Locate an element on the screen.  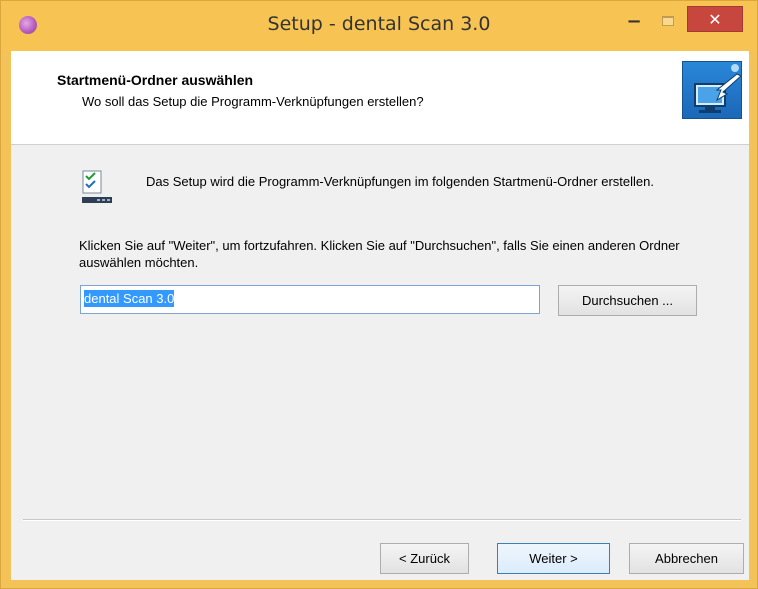
minimize-button: − is located at coordinates (634, 21).